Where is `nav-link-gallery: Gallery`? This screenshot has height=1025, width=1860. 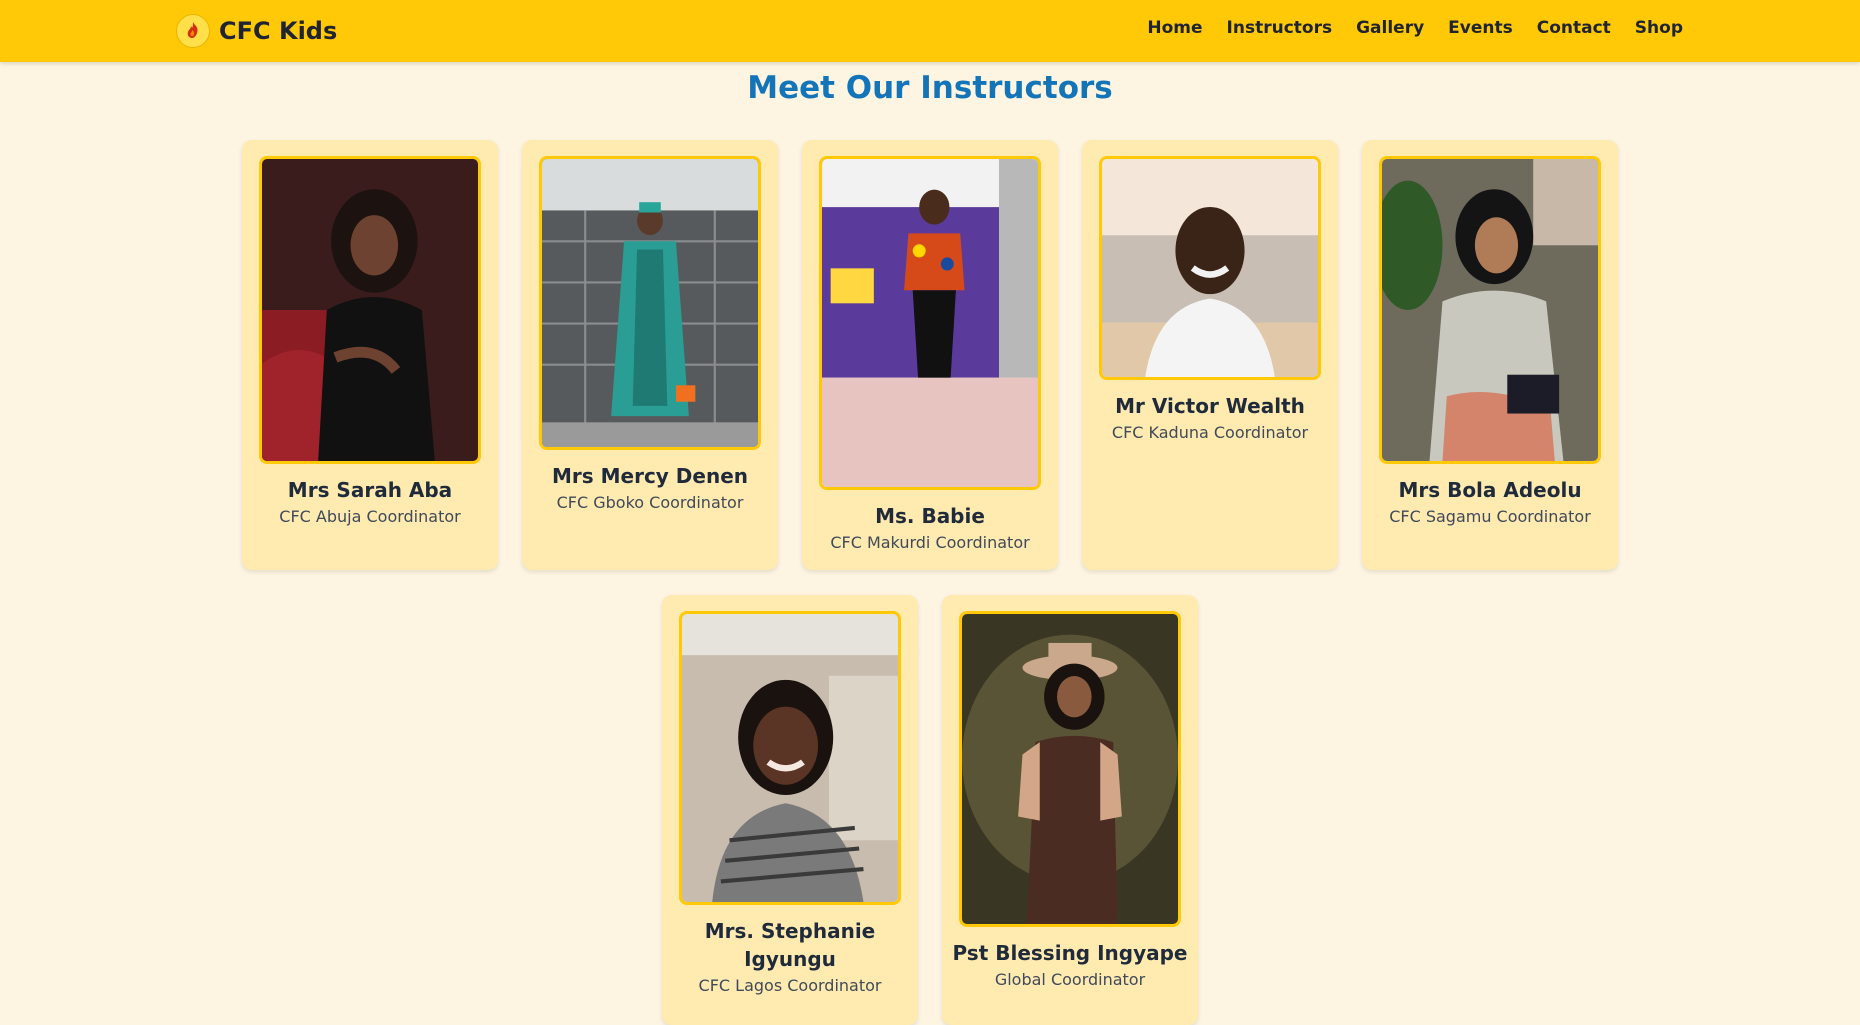
nav-link-gallery: Gallery is located at coordinates (1390, 28).